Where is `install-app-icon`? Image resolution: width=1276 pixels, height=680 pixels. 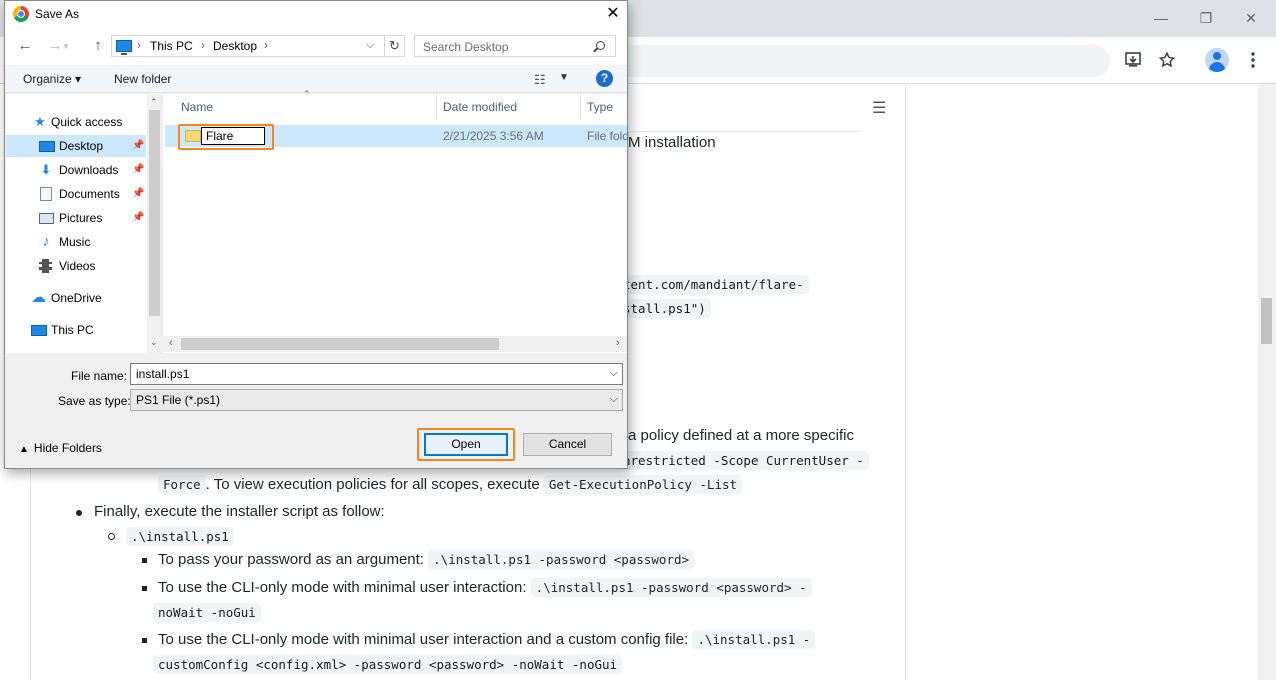 install-app-icon is located at coordinates (1134, 60).